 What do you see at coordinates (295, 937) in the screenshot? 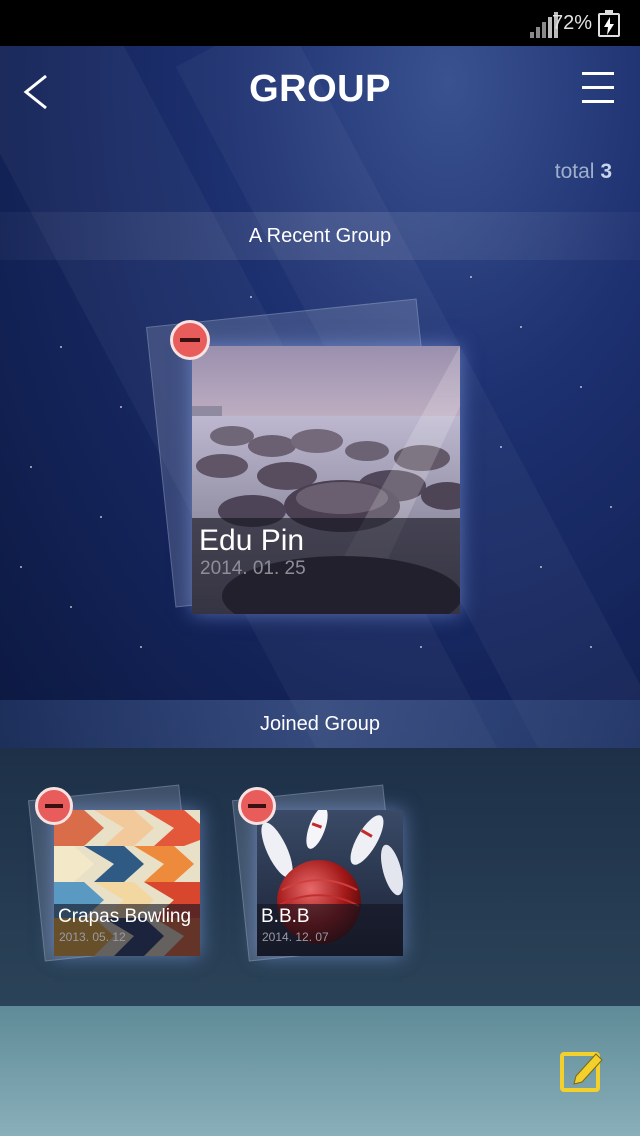
I see `joined-group-date: 2014. 12. 07` at bounding box center [295, 937].